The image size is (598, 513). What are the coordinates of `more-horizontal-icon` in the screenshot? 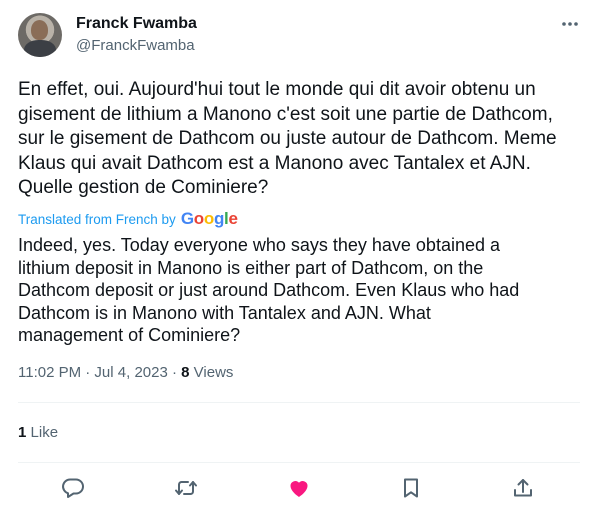 It's located at (570, 24).